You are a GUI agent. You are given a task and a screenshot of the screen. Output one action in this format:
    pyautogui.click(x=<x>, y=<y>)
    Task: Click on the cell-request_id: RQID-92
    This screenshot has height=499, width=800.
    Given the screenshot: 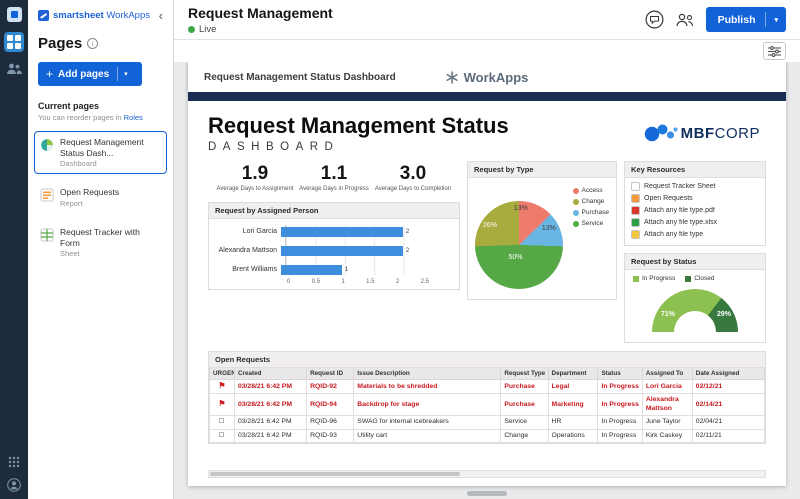 What is the action you would take?
    pyautogui.click(x=330, y=386)
    